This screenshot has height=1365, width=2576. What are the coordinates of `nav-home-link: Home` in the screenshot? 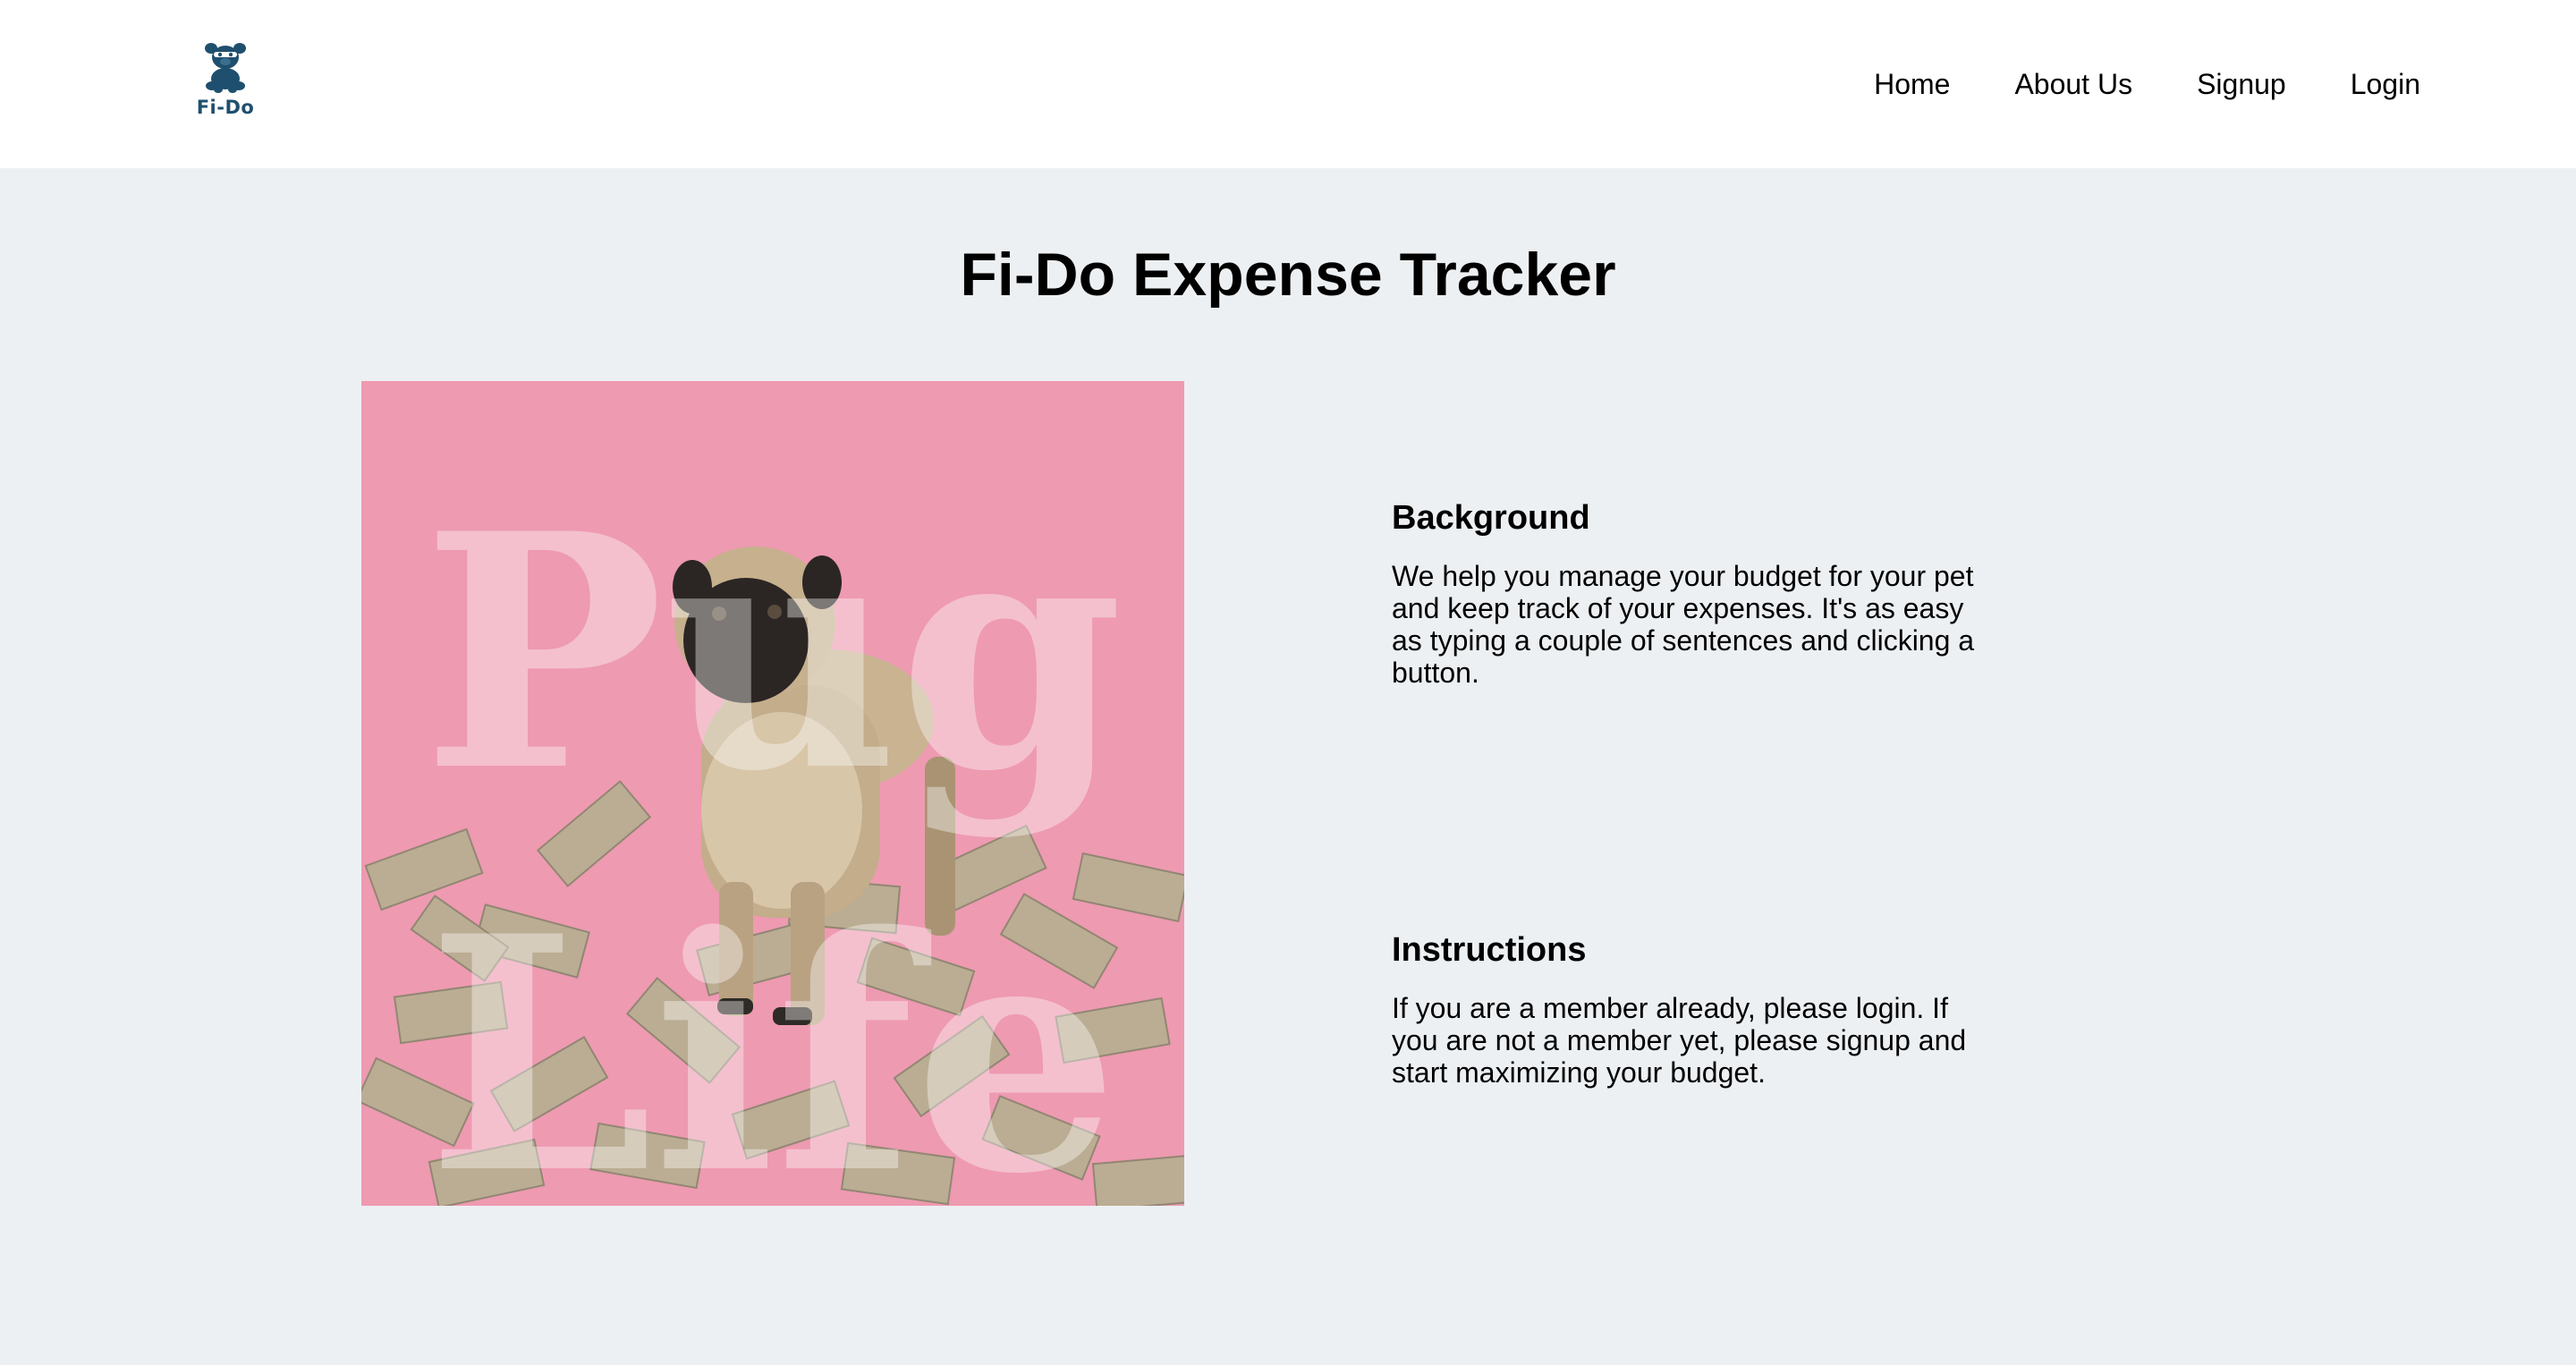 It's located at (1912, 84).